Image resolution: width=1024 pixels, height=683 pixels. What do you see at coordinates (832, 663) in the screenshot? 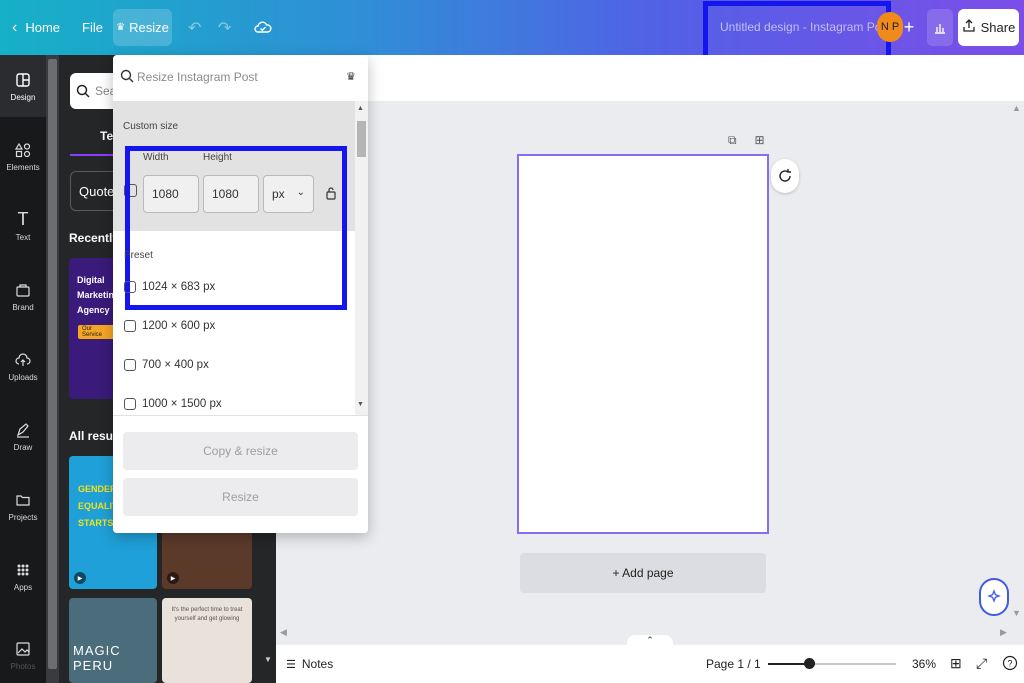
I see `zoom-slider` at bounding box center [832, 663].